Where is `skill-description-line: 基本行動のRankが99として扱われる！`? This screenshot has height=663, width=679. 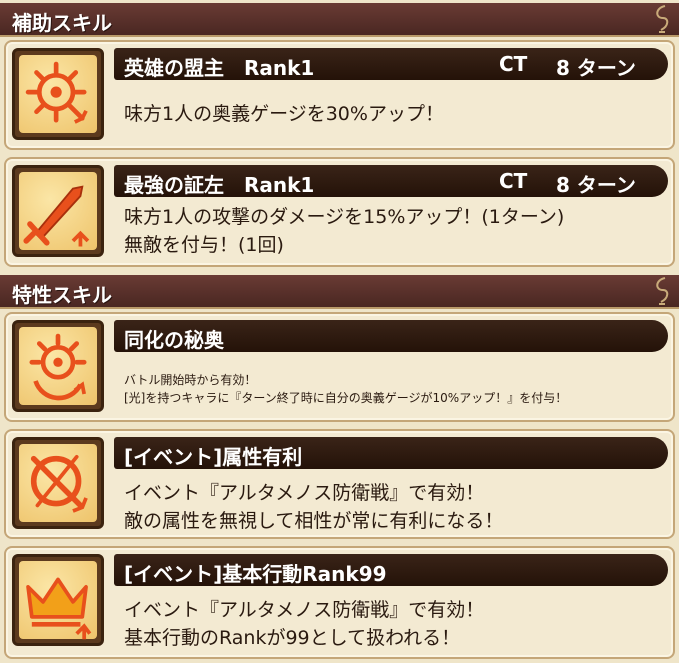
skill-description-line: 基本行動のRankが99として扱われる！ is located at coordinates (292, 638).